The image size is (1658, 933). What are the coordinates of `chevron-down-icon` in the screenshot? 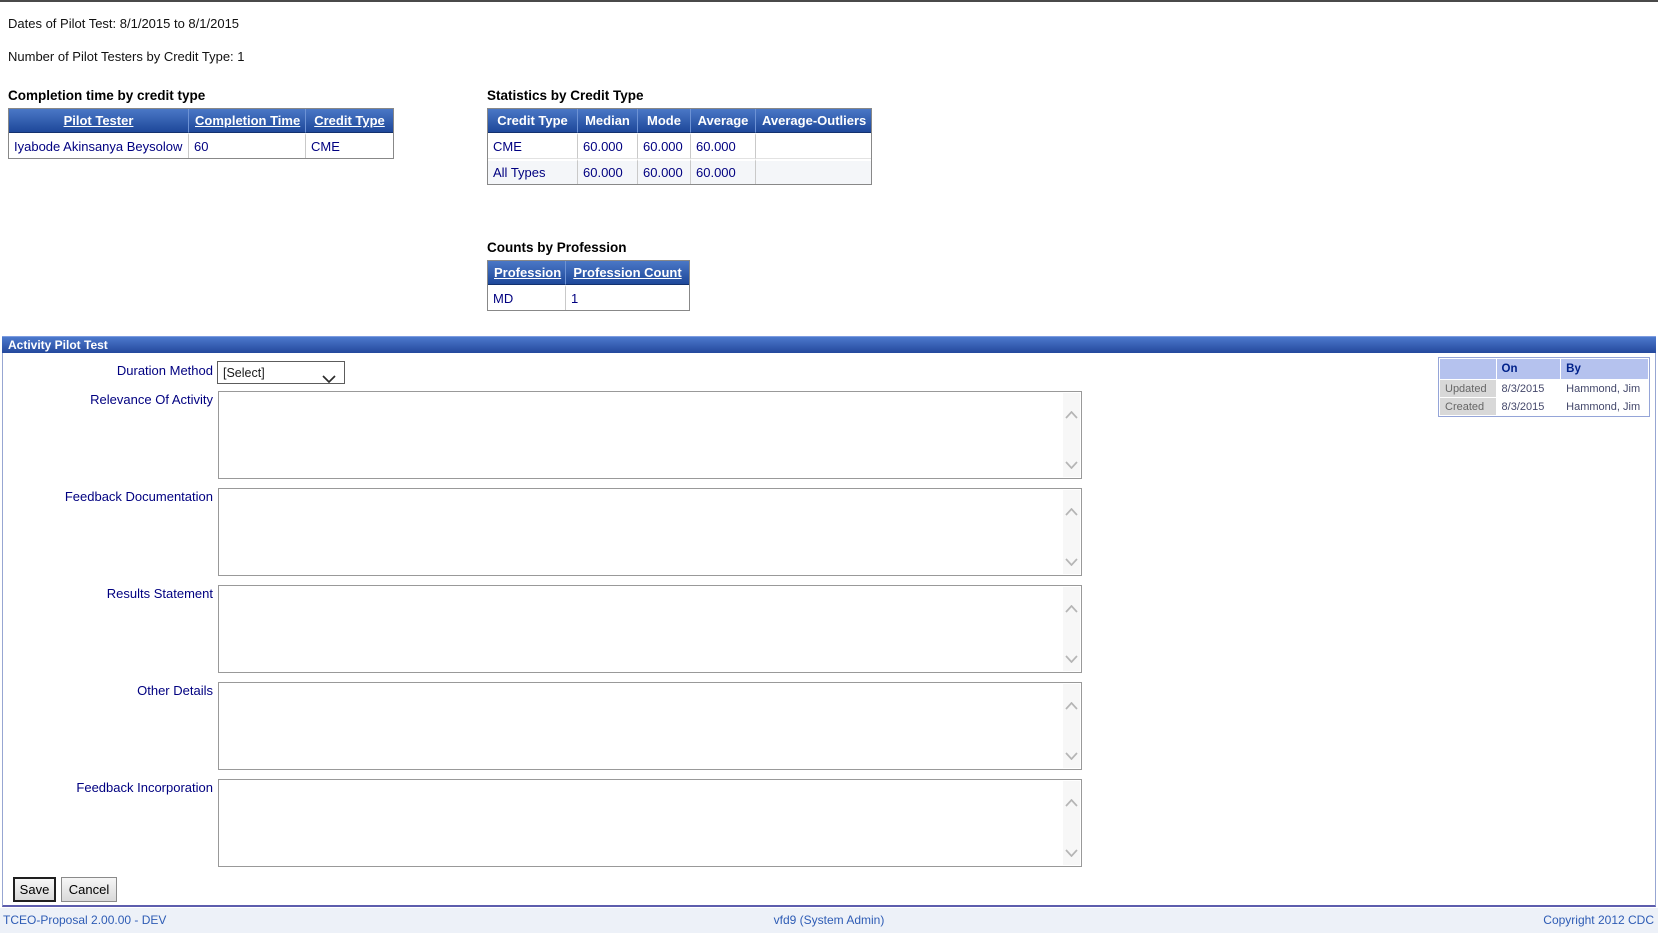 It's located at (329, 379).